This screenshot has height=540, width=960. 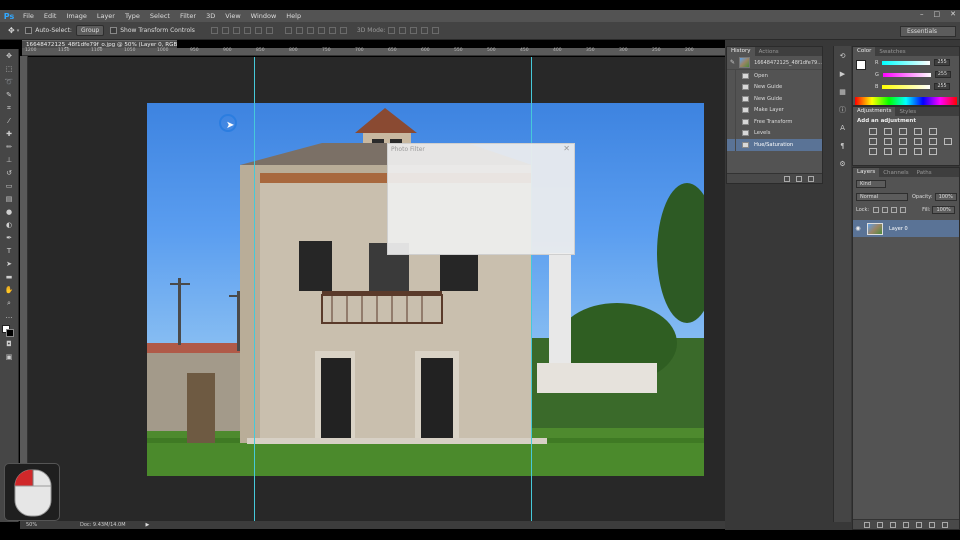 I want to click on color-balance-icon, so click(x=888, y=141).